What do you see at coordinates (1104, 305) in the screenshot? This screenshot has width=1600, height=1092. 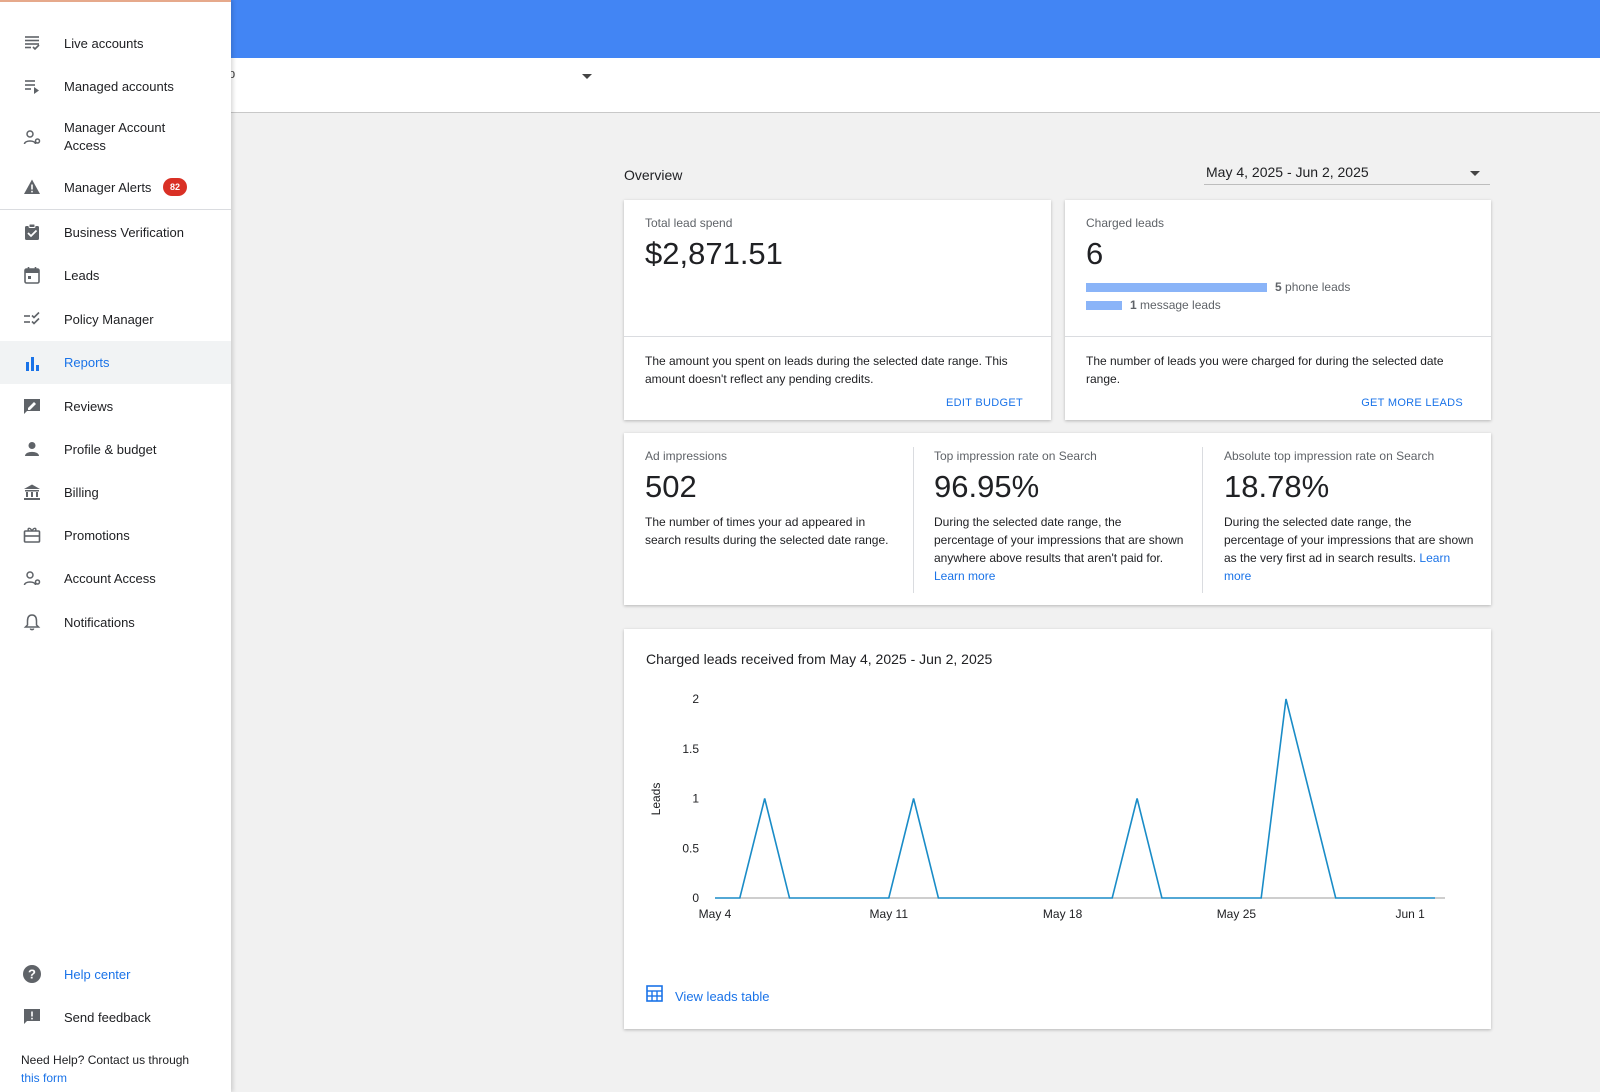 I see `message-leads-bar` at bounding box center [1104, 305].